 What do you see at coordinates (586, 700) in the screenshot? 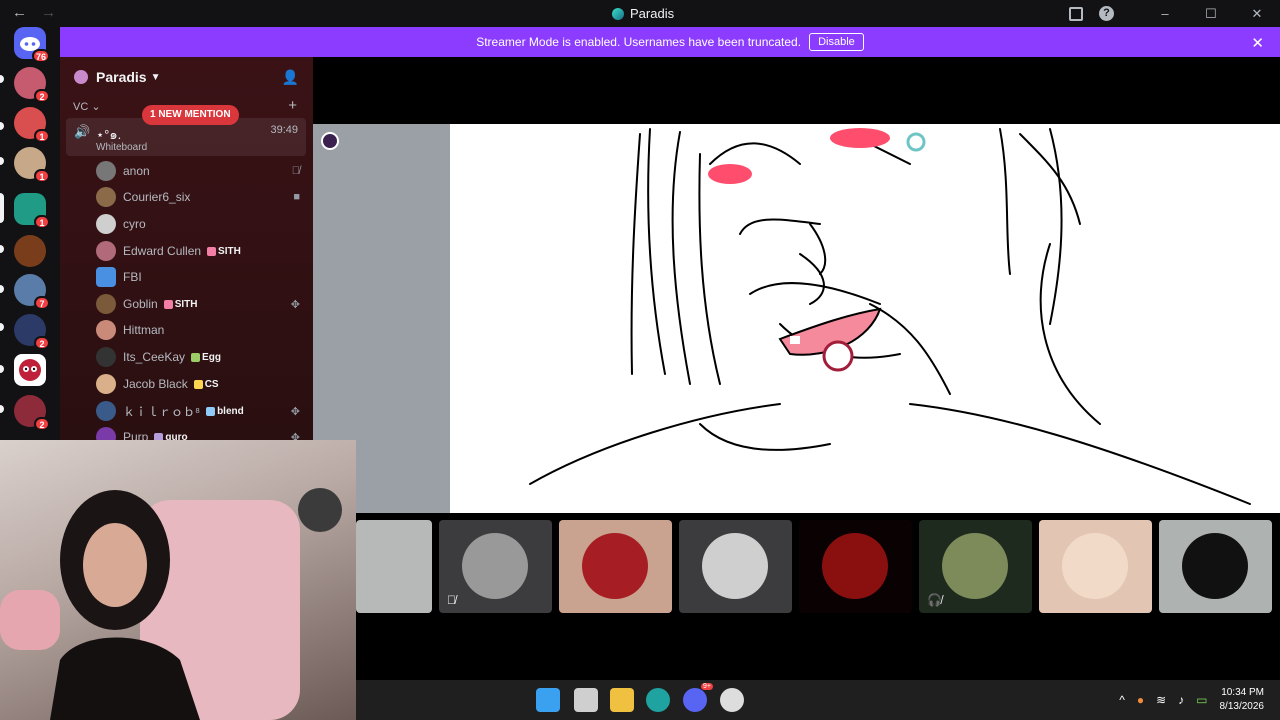
I see `task-view-icon` at bounding box center [586, 700].